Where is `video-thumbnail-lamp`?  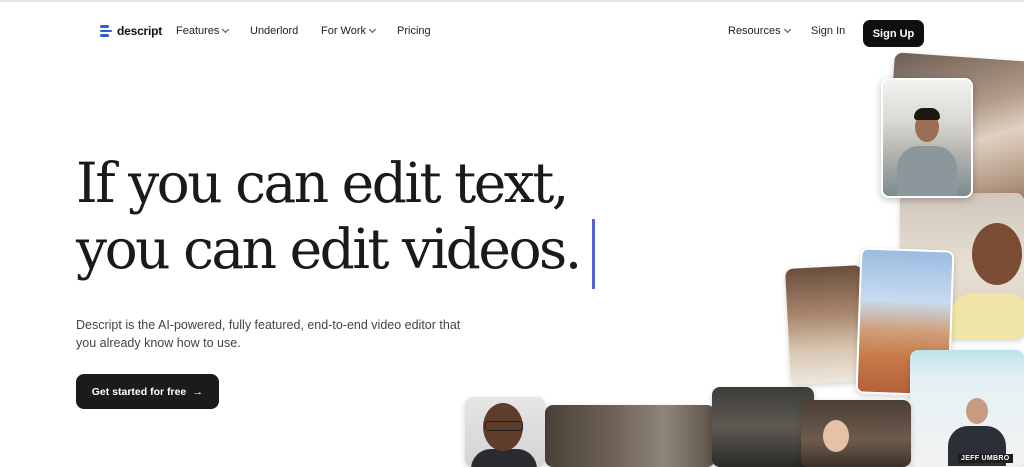
video-thumbnail-lamp is located at coordinates (763, 427).